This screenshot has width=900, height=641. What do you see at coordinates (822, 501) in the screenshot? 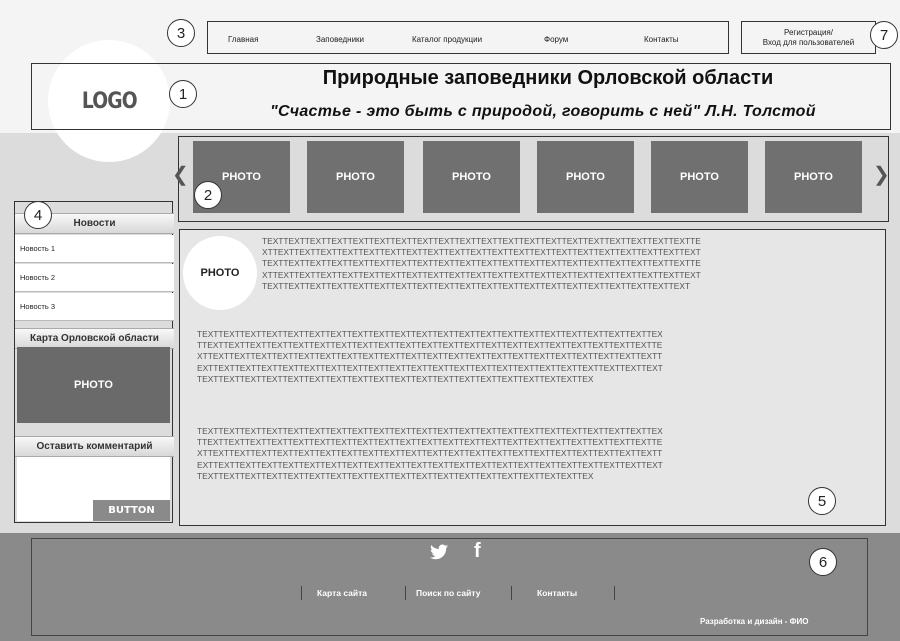
I see `marker-5: 5` at bounding box center [822, 501].